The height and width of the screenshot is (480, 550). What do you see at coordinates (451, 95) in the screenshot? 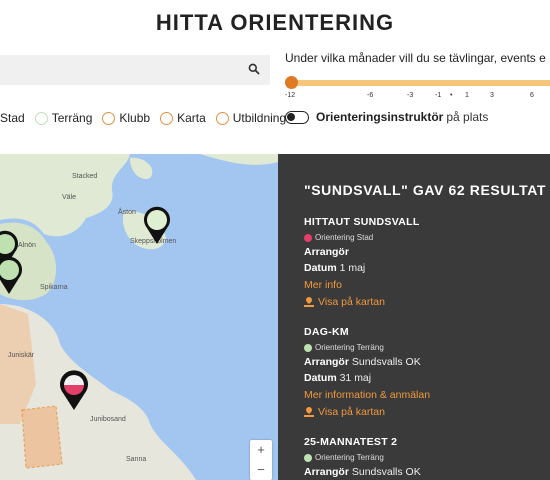
I see `tick-label: •` at bounding box center [451, 95].